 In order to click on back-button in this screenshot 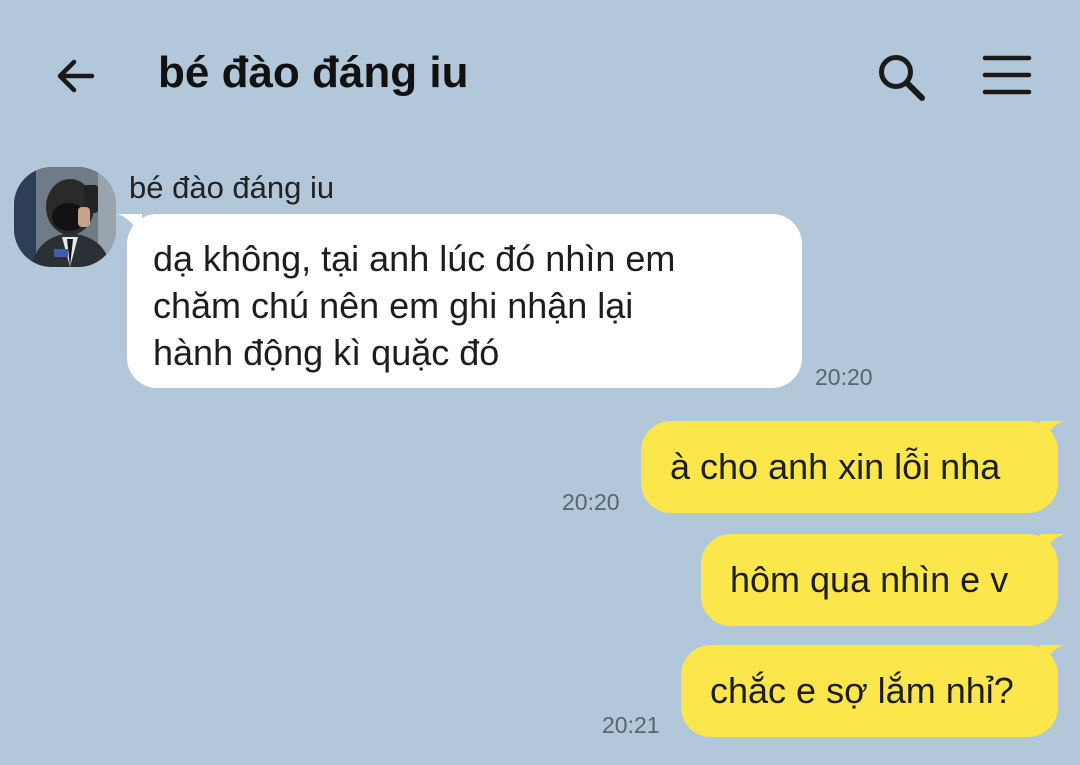, I will do `click(76, 76)`.